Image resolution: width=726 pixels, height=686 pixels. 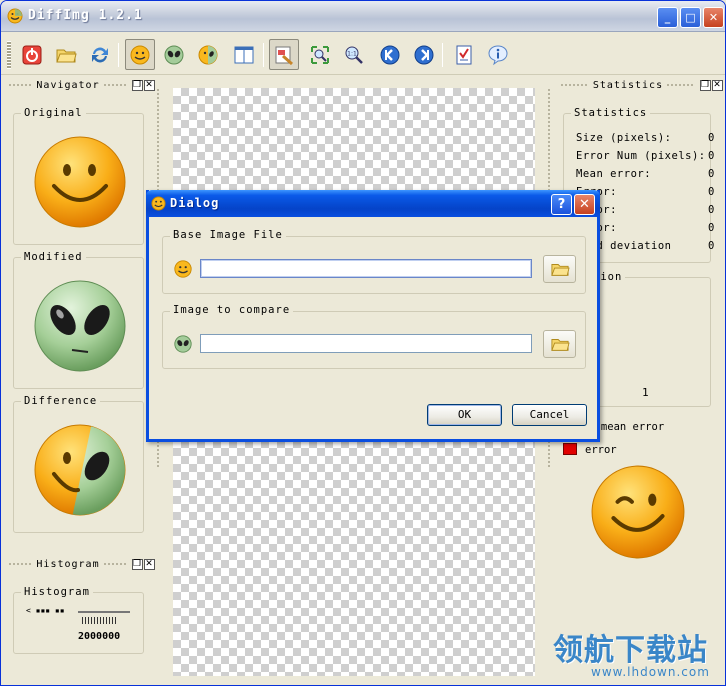 I want to click on dialog-title: Dialog, so click(x=195, y=203).